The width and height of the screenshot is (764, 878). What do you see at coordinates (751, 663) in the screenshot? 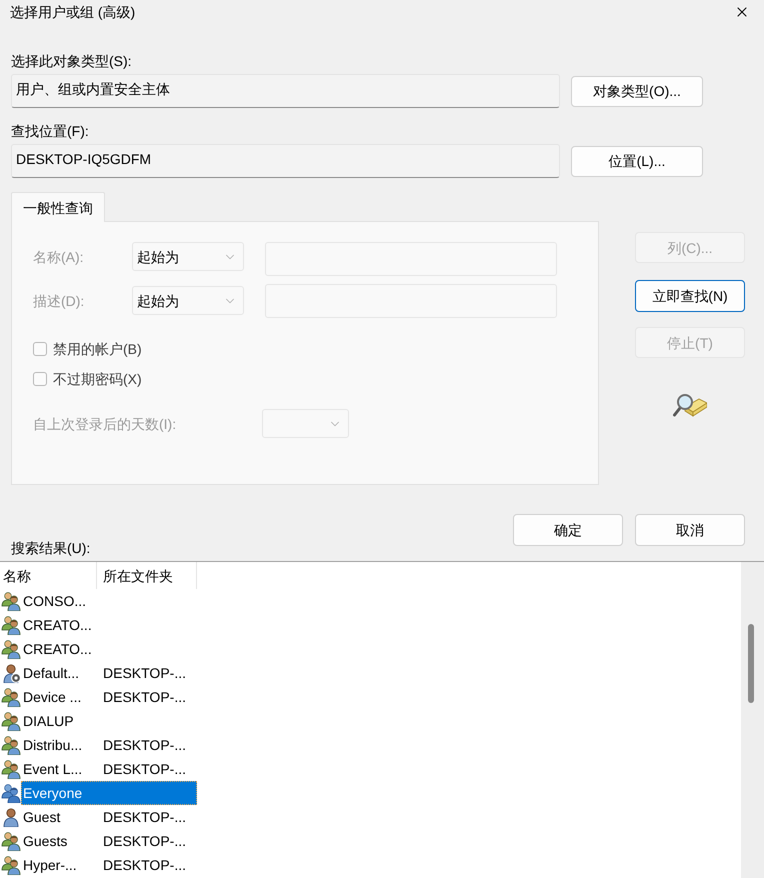
I see `scrollbar-thumb` at bounding box center [751, 663].